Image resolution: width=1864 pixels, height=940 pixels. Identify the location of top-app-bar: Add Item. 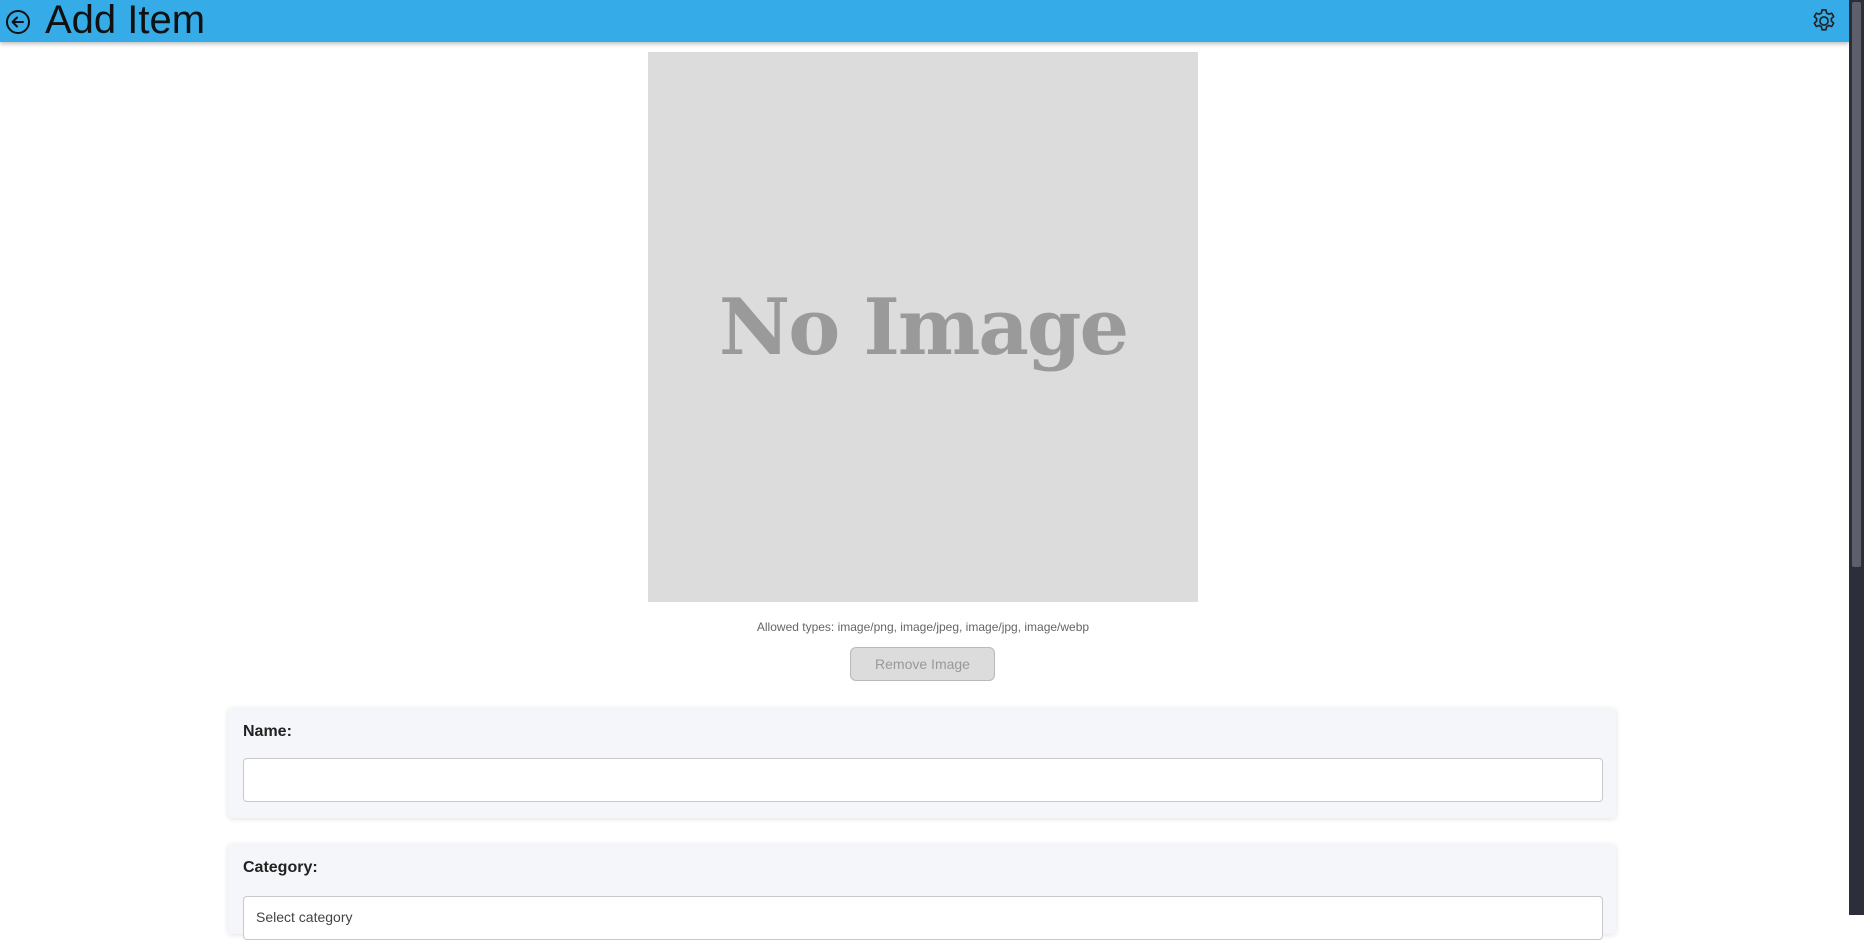
(924, 21).